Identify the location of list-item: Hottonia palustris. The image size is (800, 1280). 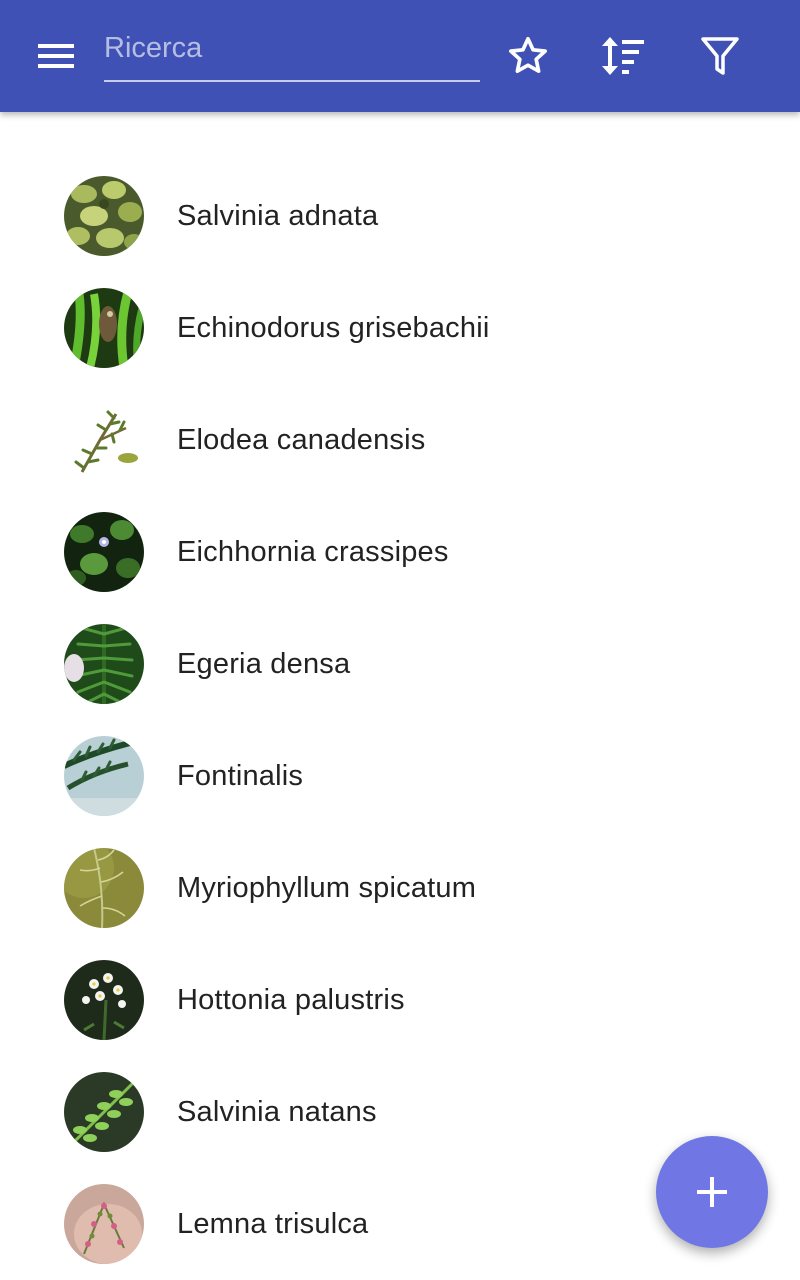
(400, 1000).